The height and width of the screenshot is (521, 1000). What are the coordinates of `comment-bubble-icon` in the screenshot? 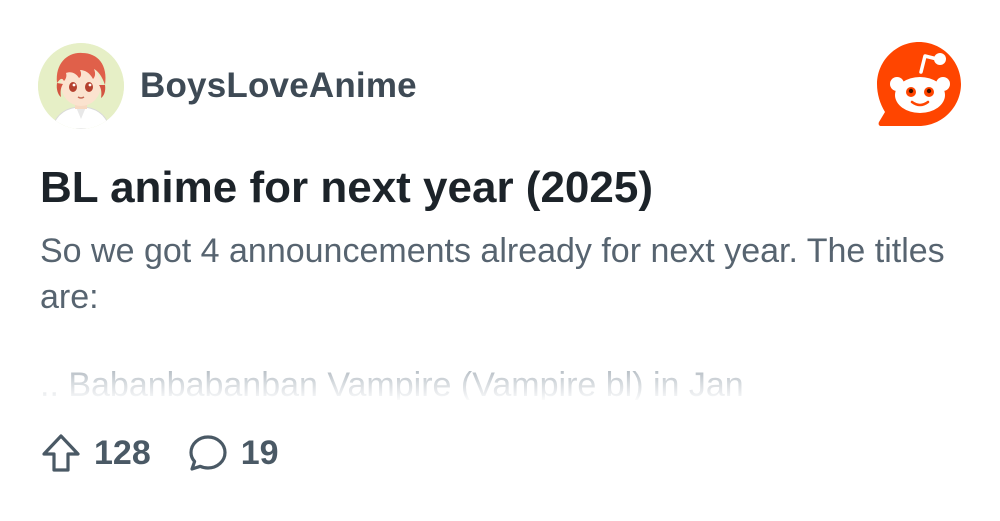 It's located at (208, 453).